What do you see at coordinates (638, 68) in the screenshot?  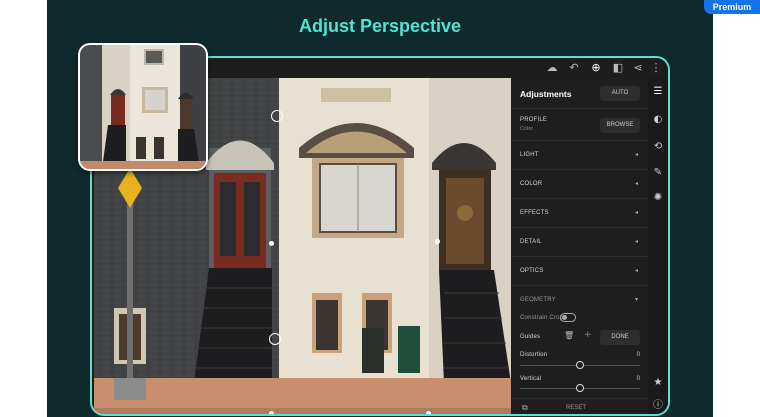 I see `share-icon: ⋖` at bounding box center [638, 68].